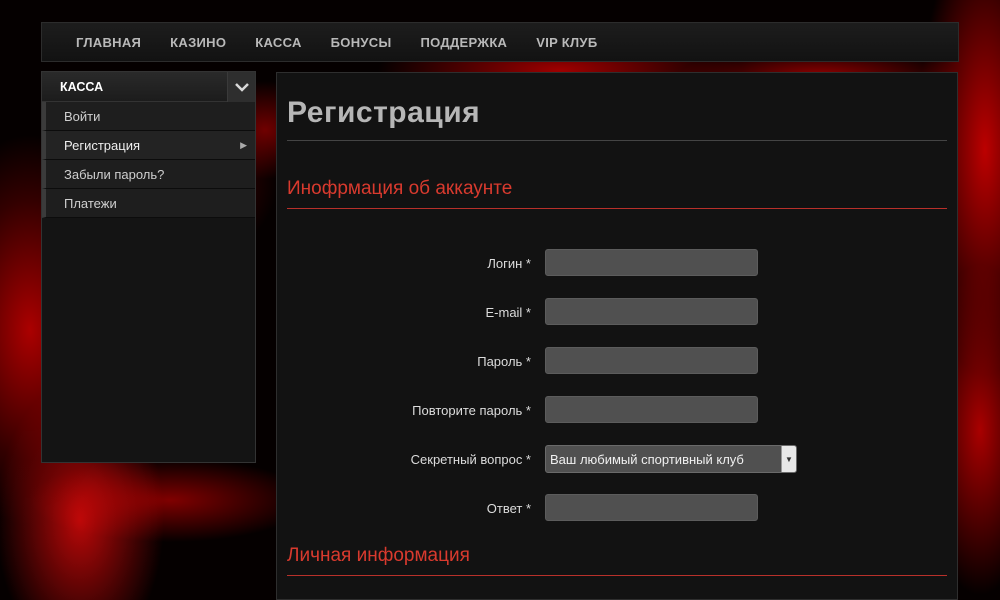  Describe the element at coordinates (647, 459) in the screenshot. I see `secret-question-value: Ваш любимый спортивный клуб` at that location.